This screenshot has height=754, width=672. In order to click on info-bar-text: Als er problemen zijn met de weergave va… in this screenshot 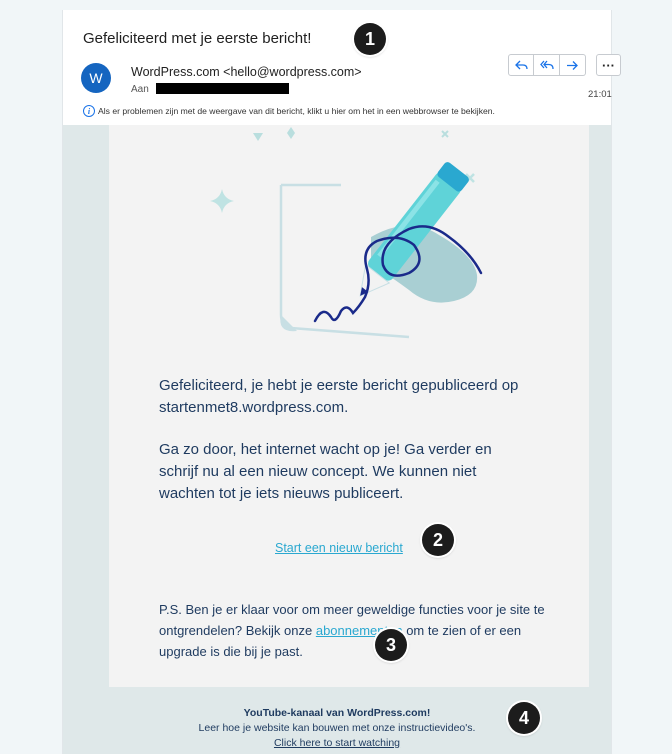, I will do `click(296, 111)`.